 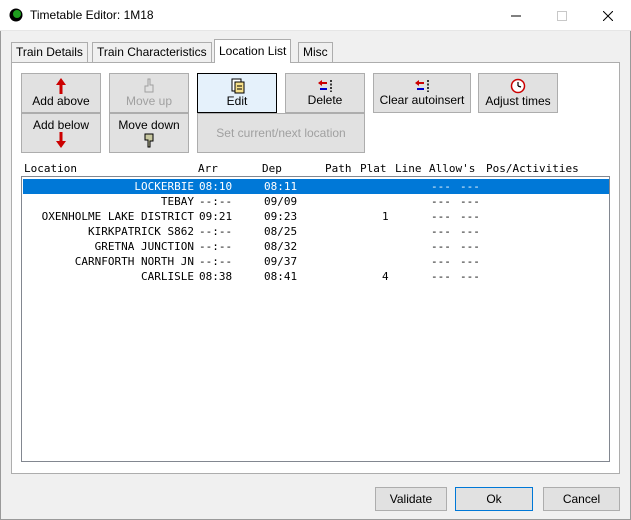 I want to click on cell-plat: 4, so click(x=385, y=276).